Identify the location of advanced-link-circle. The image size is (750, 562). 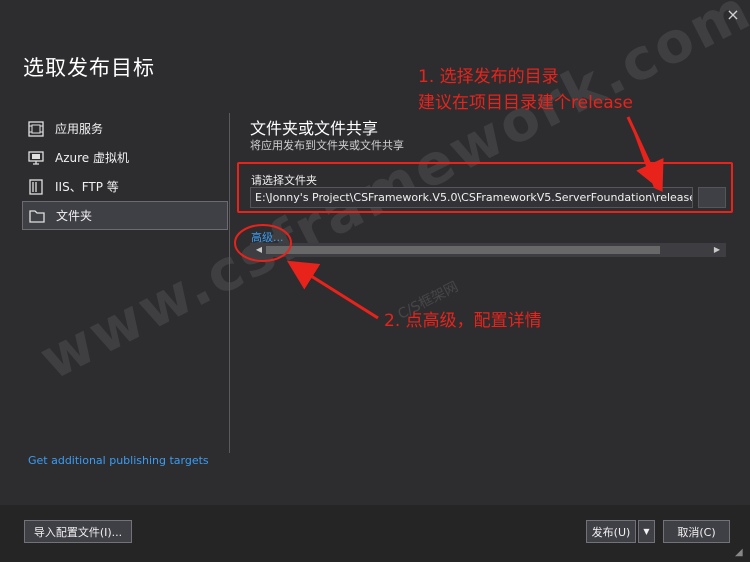
(263, 243).